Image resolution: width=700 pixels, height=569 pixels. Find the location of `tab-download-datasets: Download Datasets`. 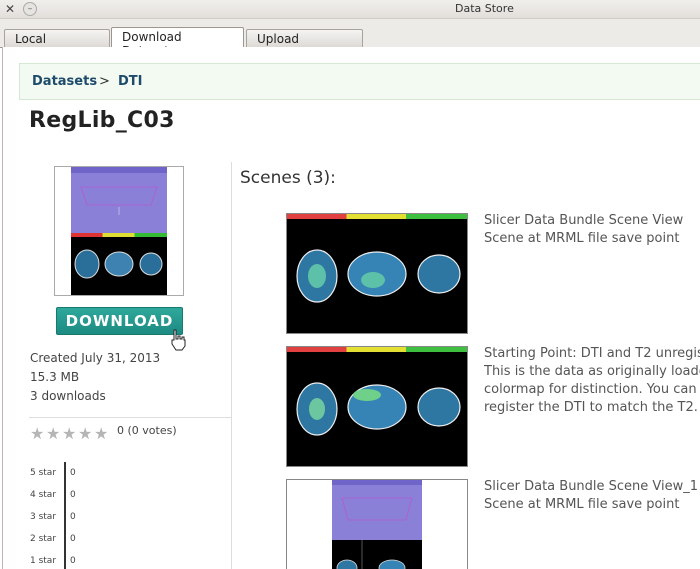

tab-download-datasets: Download Datasets is located at coordinates (177, 42).